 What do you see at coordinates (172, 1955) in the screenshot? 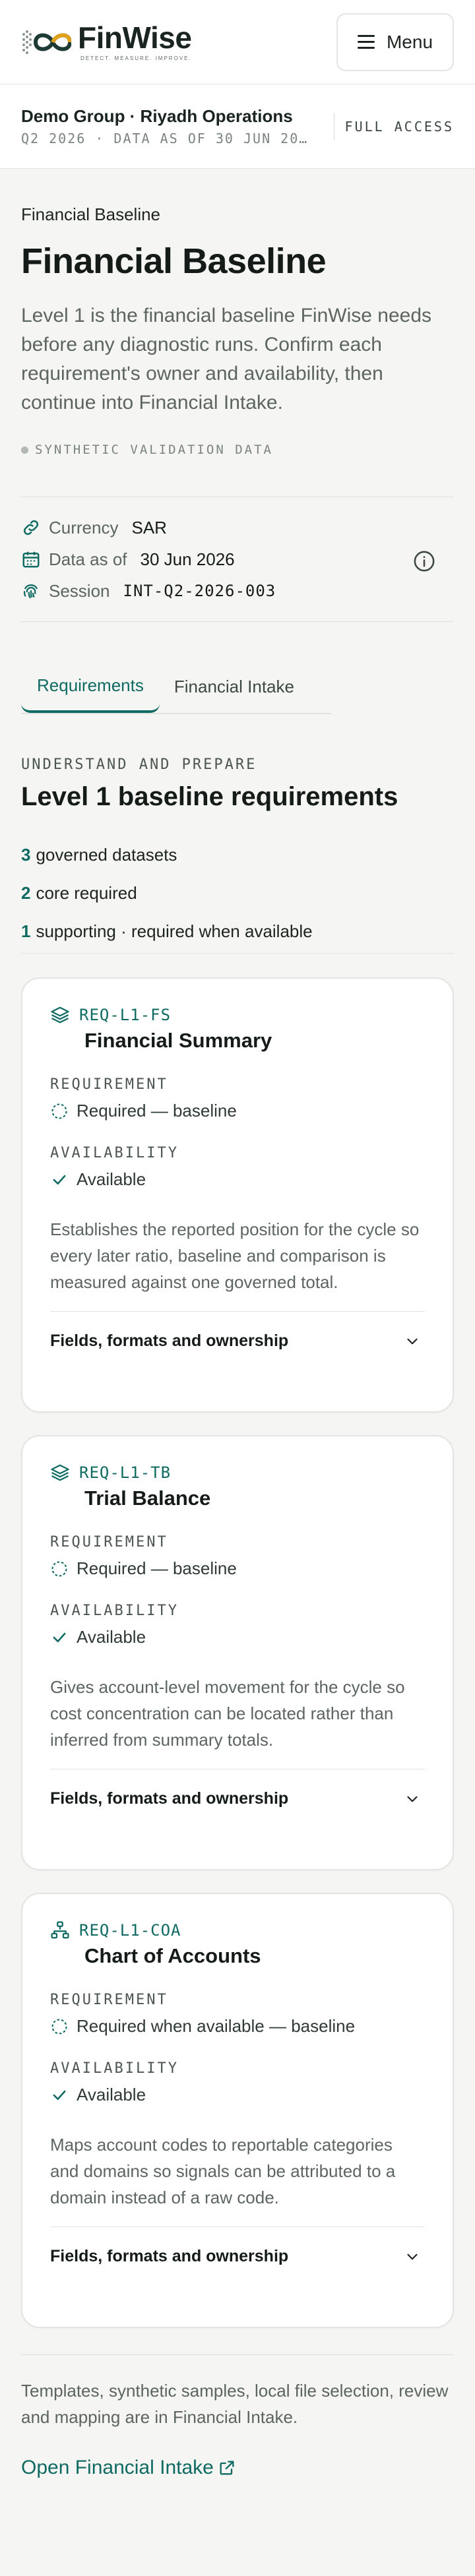
I see `requirement-title: Chart of Accounts` at bounding box center [172, 1955].